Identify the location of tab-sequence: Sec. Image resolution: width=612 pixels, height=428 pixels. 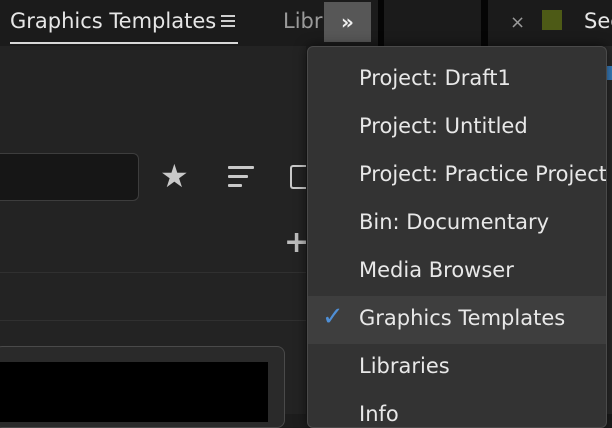
(598, 21).